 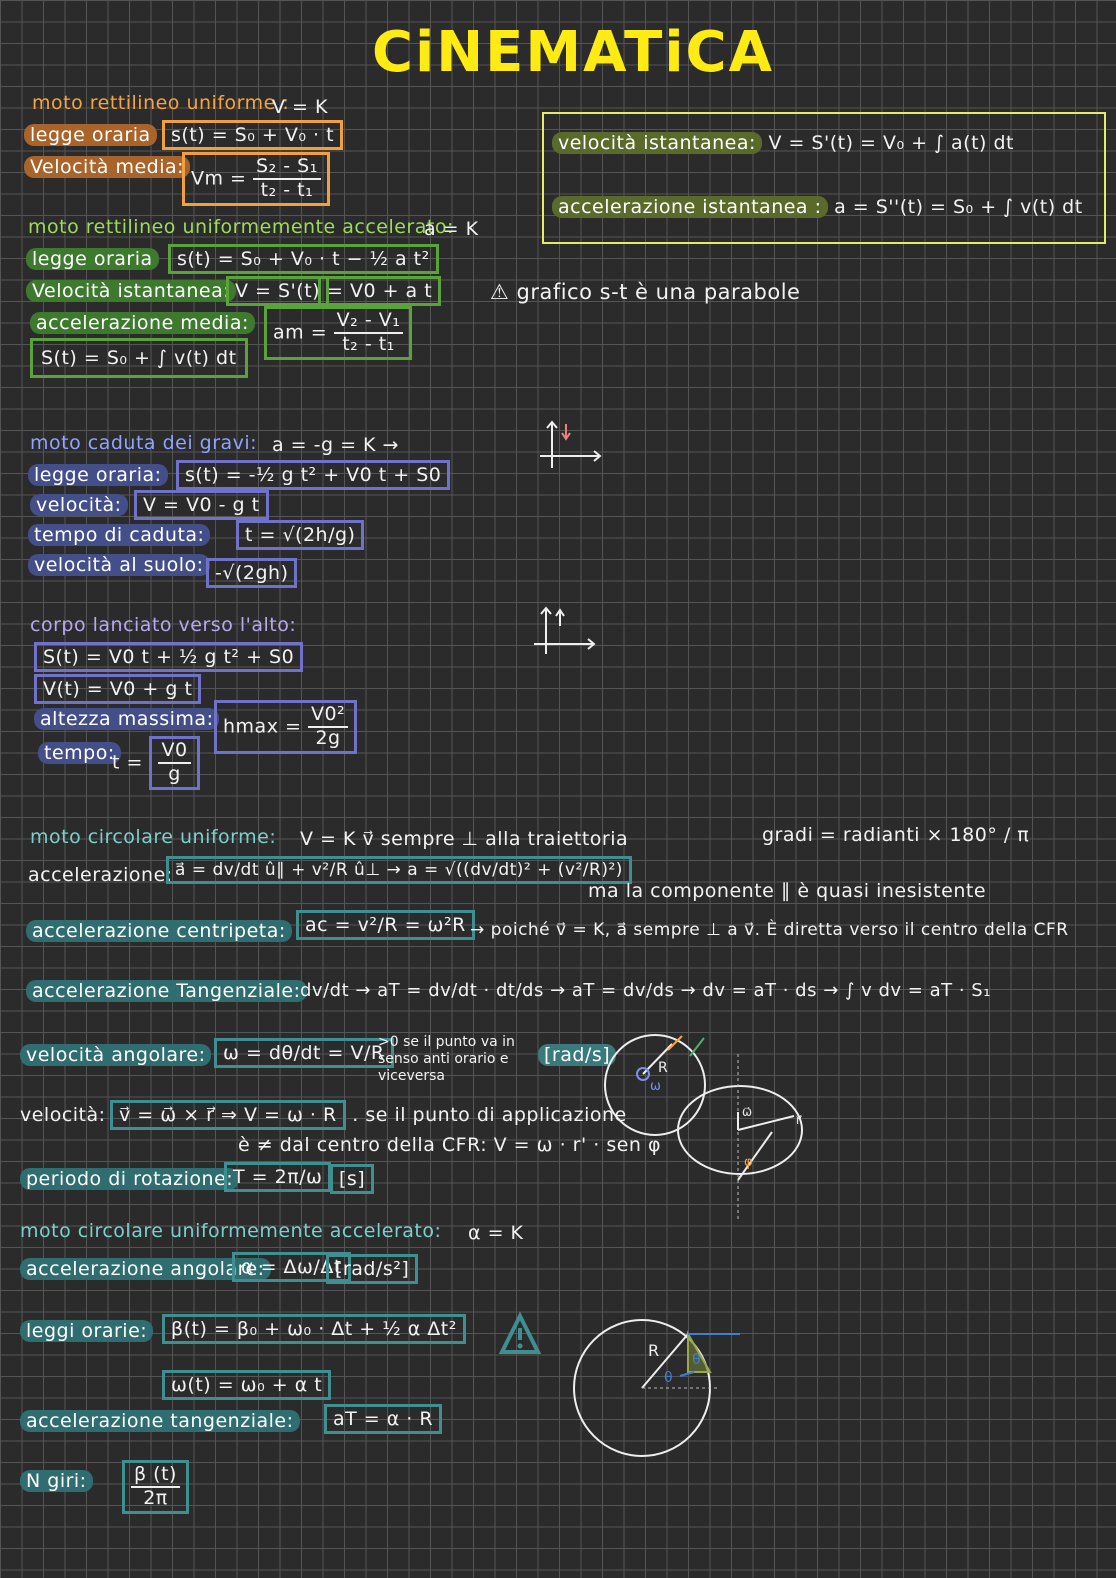 I want to click on sec6-w-formula: ω(t) = ω₀ + α t, so click(x=247, y=1385).